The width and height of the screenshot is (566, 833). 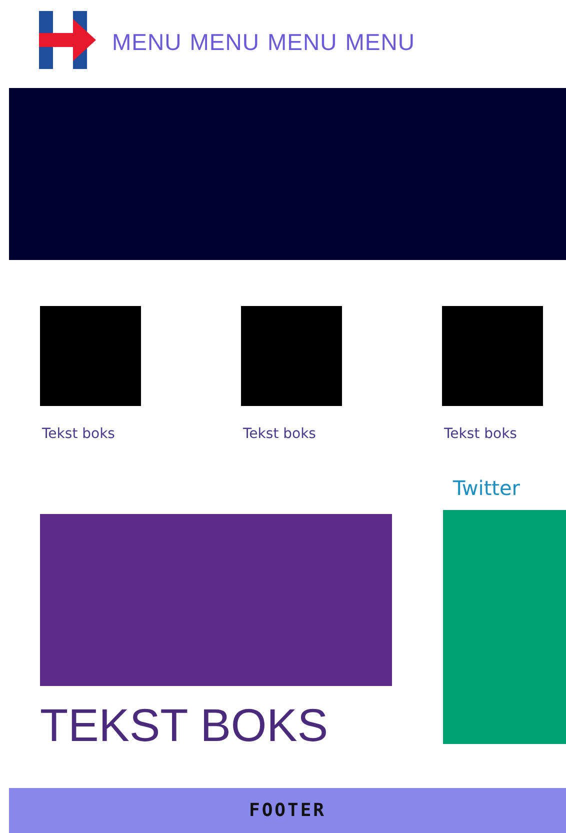 I want to click on footer-text: FOOTER, so click(x=287, y=810).